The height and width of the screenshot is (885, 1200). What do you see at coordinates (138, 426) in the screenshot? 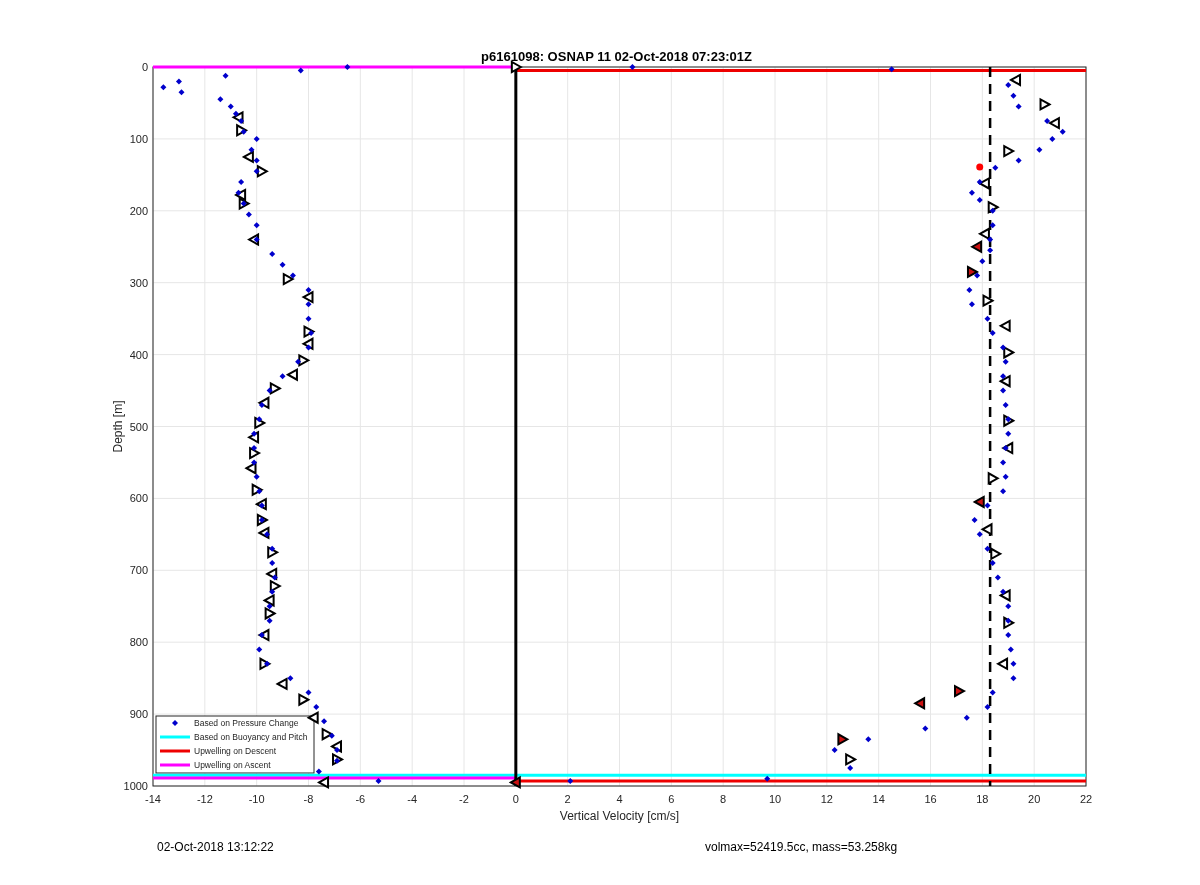
I see `y-tick-label: 500` at bounding box center [138, 426].